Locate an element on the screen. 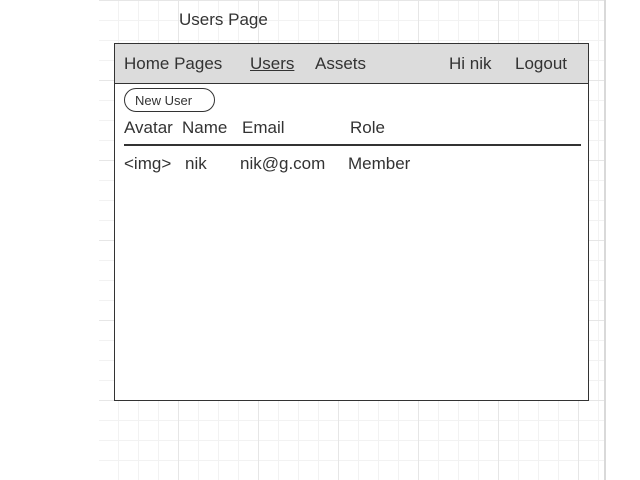 Image resolution: width=640 pixels, height=480 pixels. column-header-name: Name is located at coordinates (205, 127).